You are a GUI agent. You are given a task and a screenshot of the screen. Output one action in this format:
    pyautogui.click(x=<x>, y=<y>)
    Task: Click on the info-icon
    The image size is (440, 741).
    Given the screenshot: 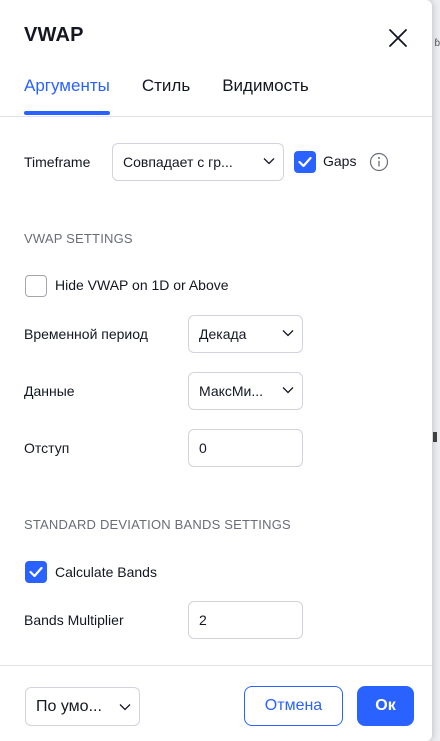 What is the action you would take?
    pyautogui.click(x=379, y=162)
    